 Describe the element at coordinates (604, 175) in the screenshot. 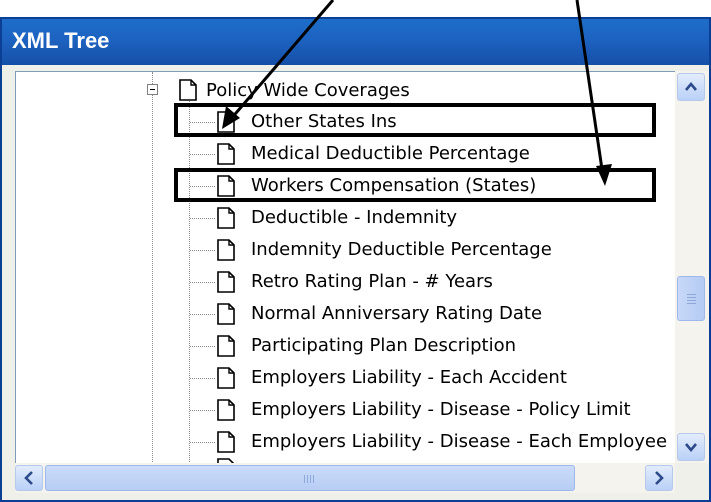

I see `annotation-arrowhead-right` at that location.